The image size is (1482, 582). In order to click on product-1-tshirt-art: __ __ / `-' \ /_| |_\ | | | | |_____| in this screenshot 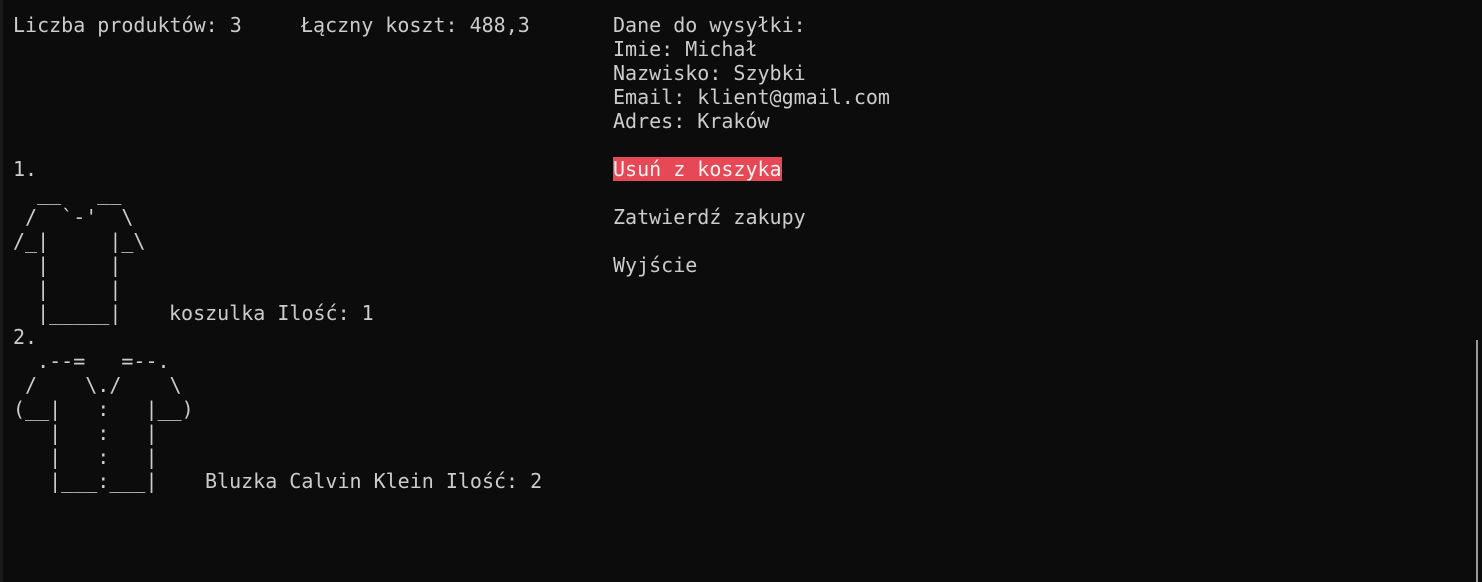, I will do `click(79, 253)`.